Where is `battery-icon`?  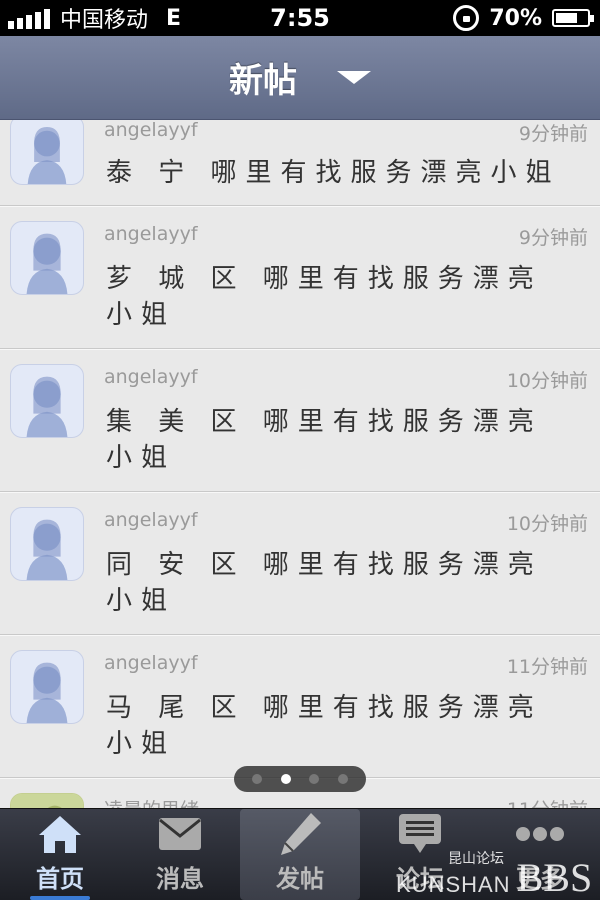
battery-icon is located at coordinates (573, 18).